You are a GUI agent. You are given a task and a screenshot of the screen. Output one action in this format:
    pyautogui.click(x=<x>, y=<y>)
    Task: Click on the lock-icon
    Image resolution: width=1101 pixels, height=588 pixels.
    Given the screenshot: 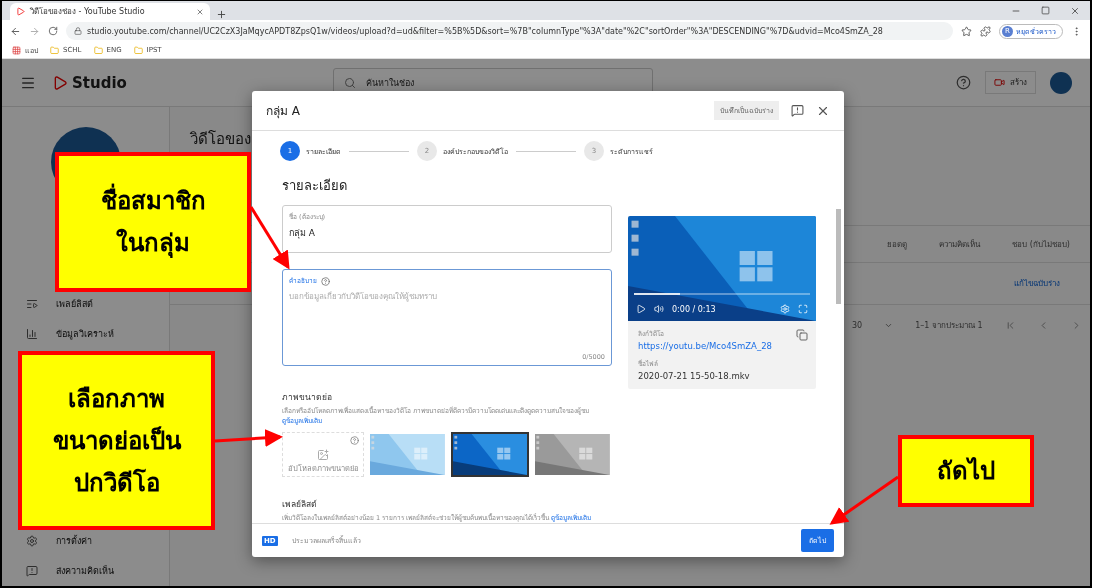 What is the action you would take?
    pyautogui.click(x=78, y=31)
    